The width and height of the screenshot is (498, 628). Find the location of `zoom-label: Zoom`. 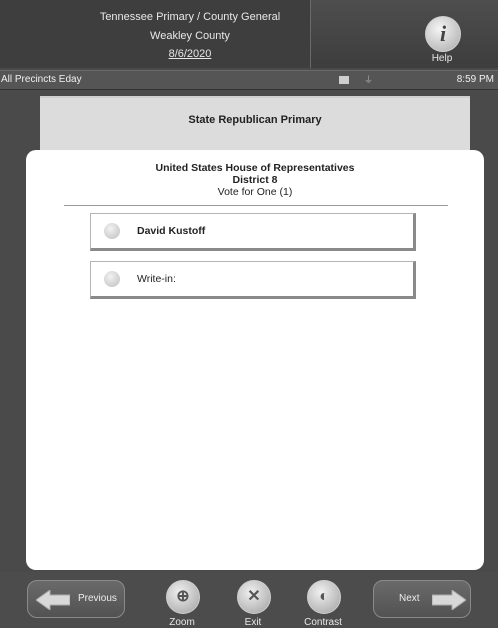

zoom-label: Zoom is located at coordinates (182, 622).